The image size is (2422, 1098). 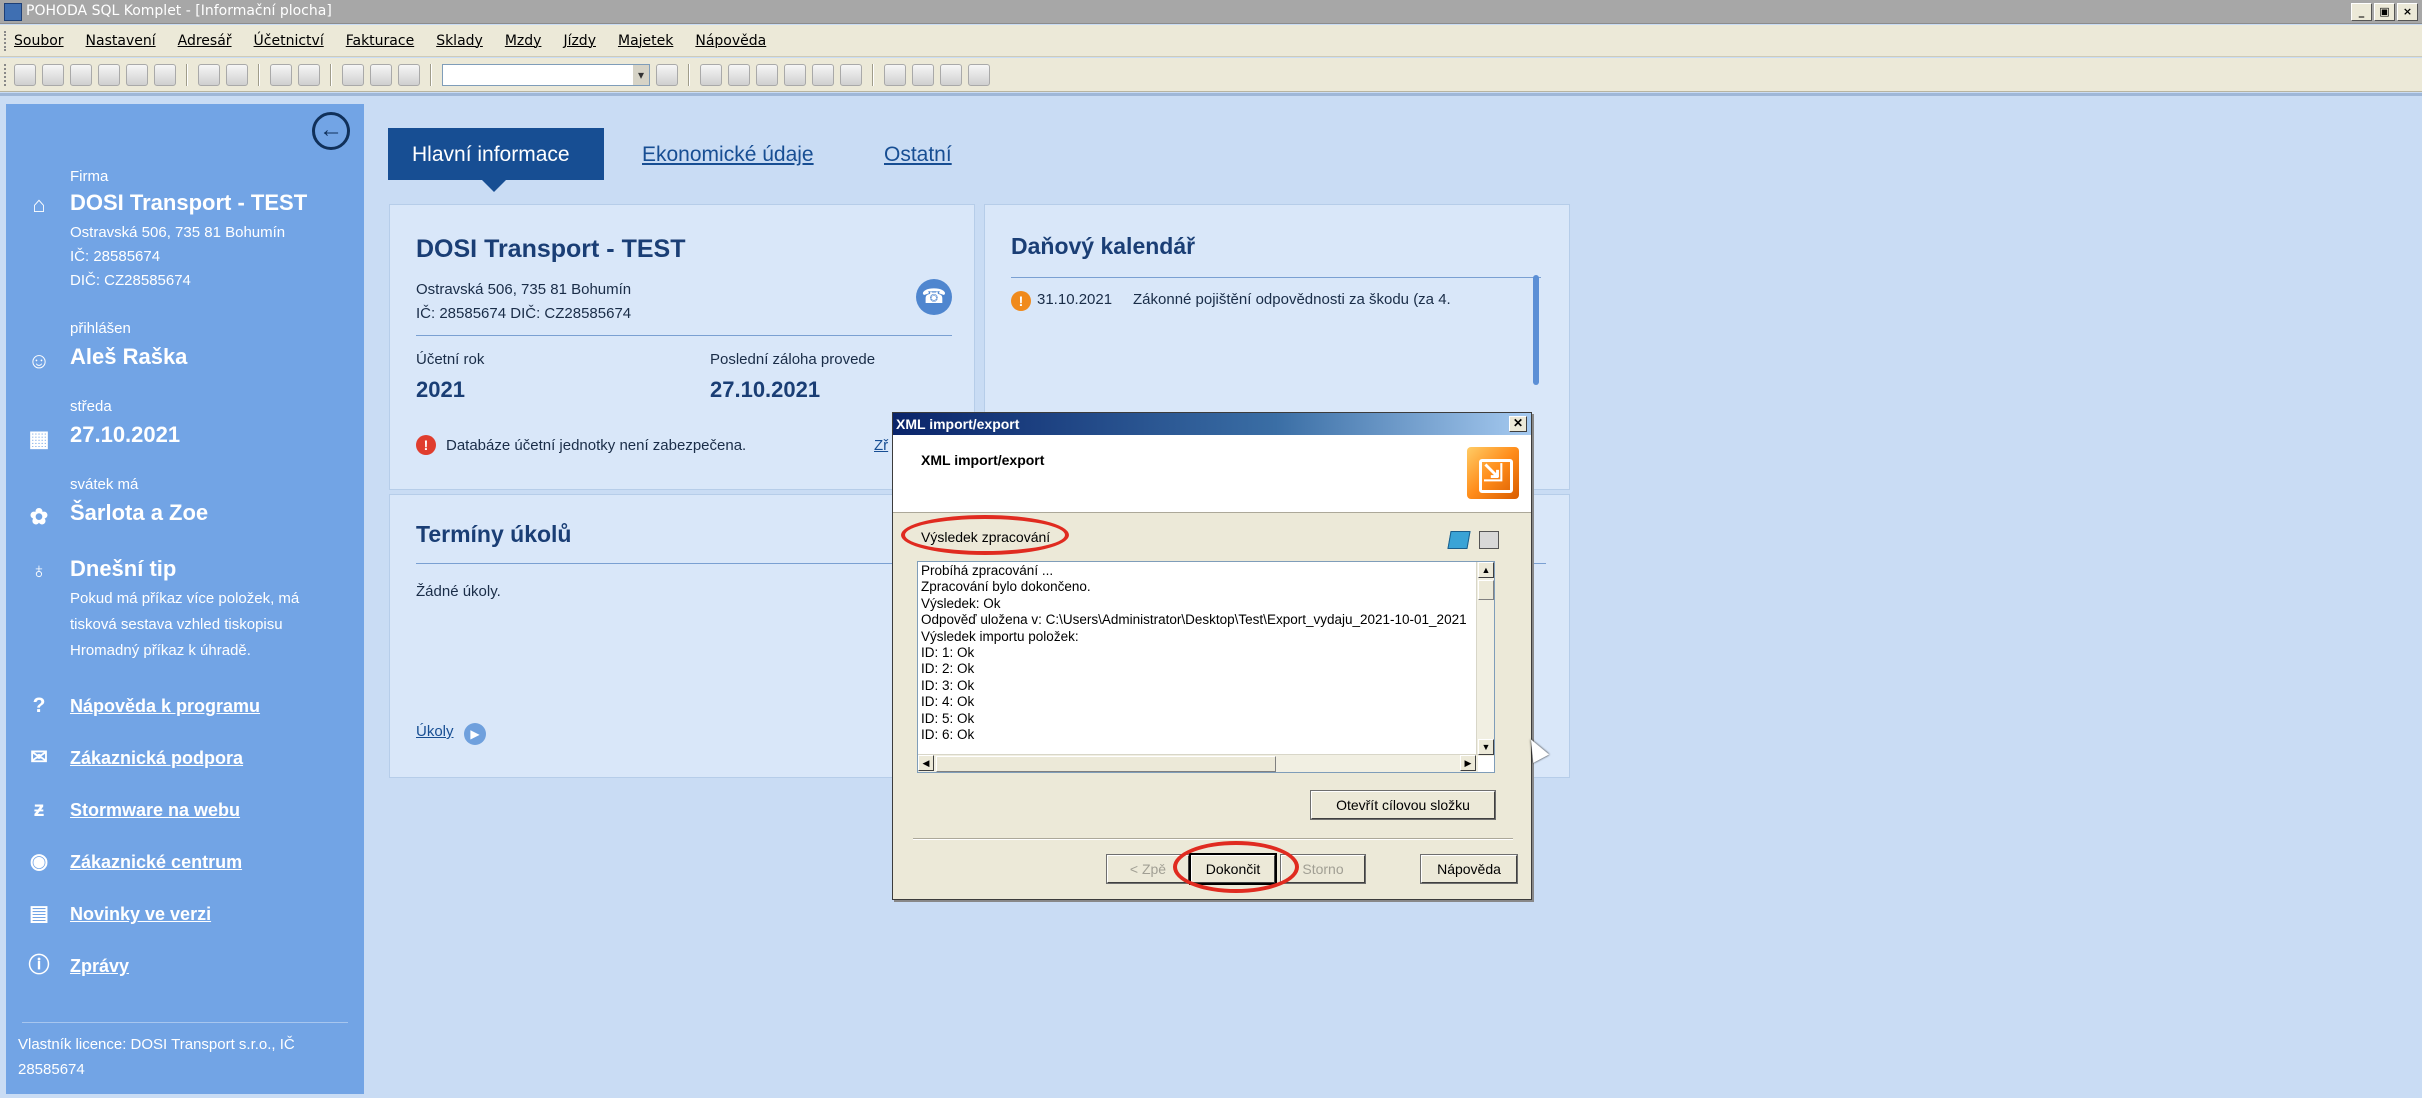 I want to click on link-help-label: Nápověda k programu, so click(x=165, y=706).